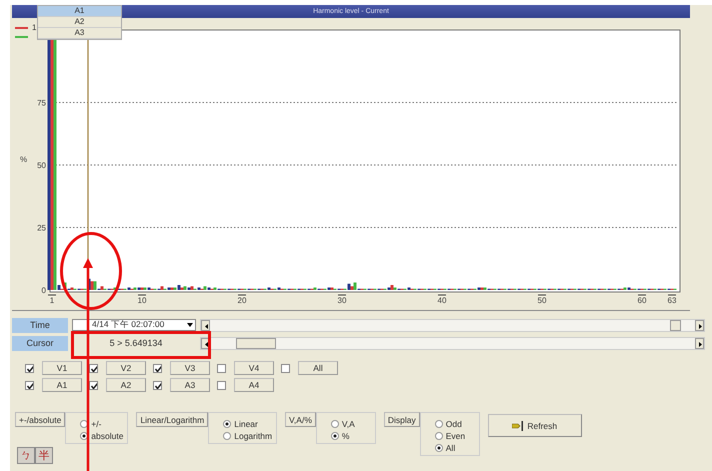 This screenshot has width=712, height=471. I want to click on radio-label: Logarithm, so click(253, 436).